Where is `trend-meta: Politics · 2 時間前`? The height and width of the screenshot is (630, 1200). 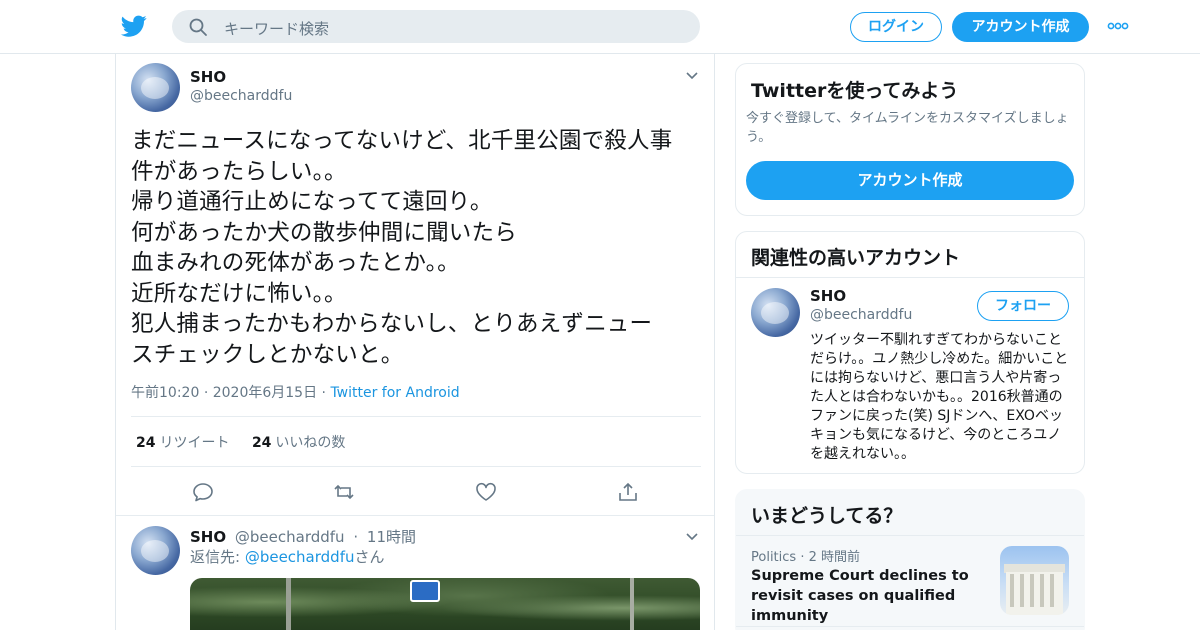 trend-meta: Politics · 2 時間前 is located at coordinates (805, 555).